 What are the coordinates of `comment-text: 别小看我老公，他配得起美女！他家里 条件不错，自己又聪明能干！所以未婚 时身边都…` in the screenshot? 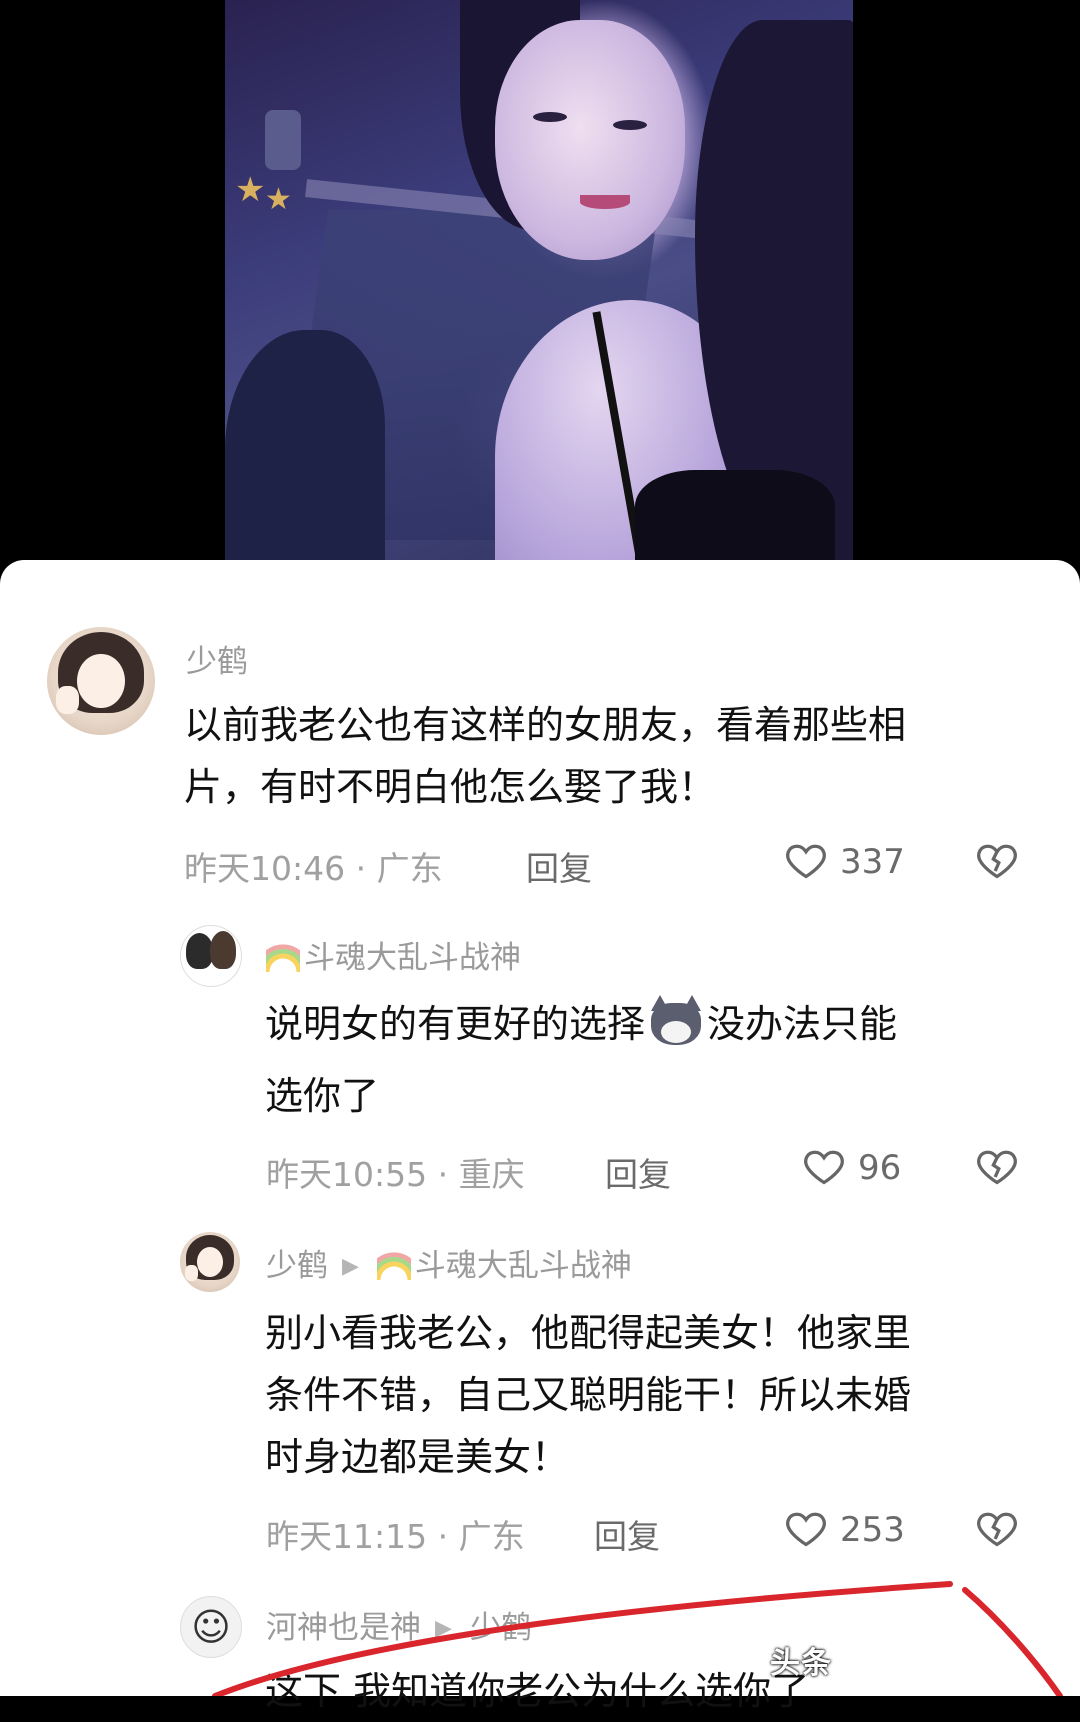 It's located at (588, 1395).